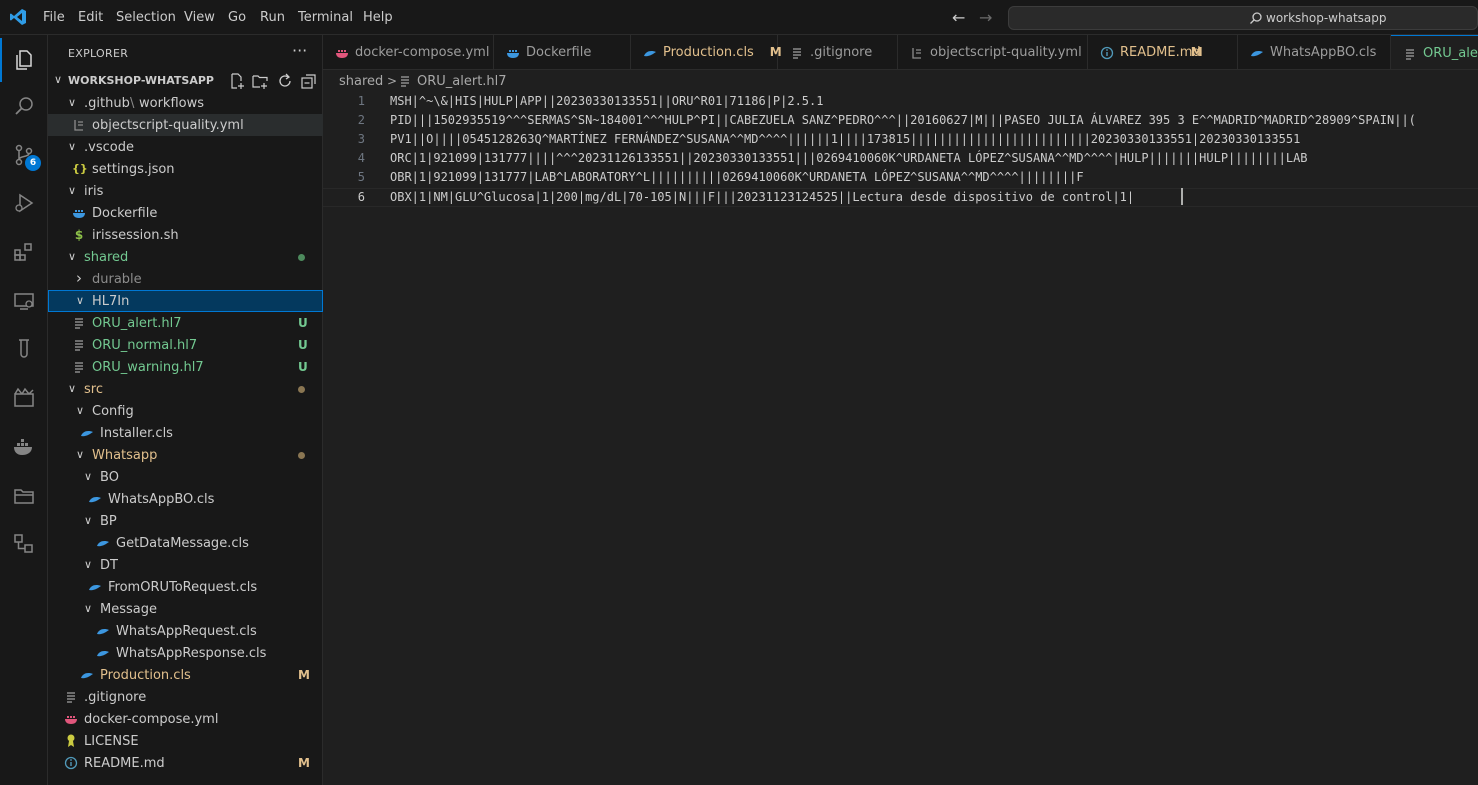  What do you see at coordinates (838, 52) in the screenshot?
I see `editor-tab: .gitignore` at bounding box center [838, 52].